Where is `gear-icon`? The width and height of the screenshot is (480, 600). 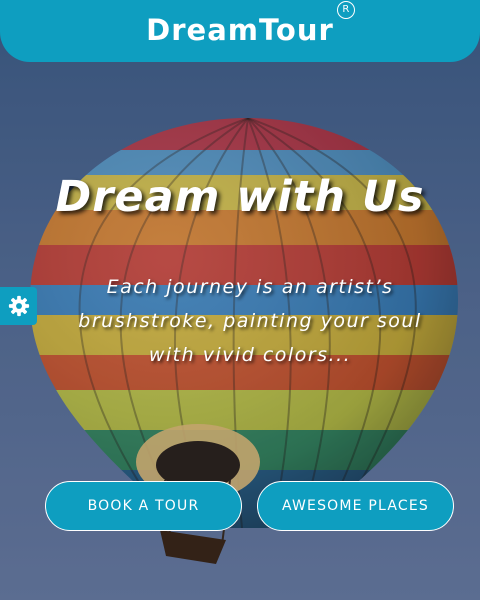
gear-icon is located at coordinates (18, 306).